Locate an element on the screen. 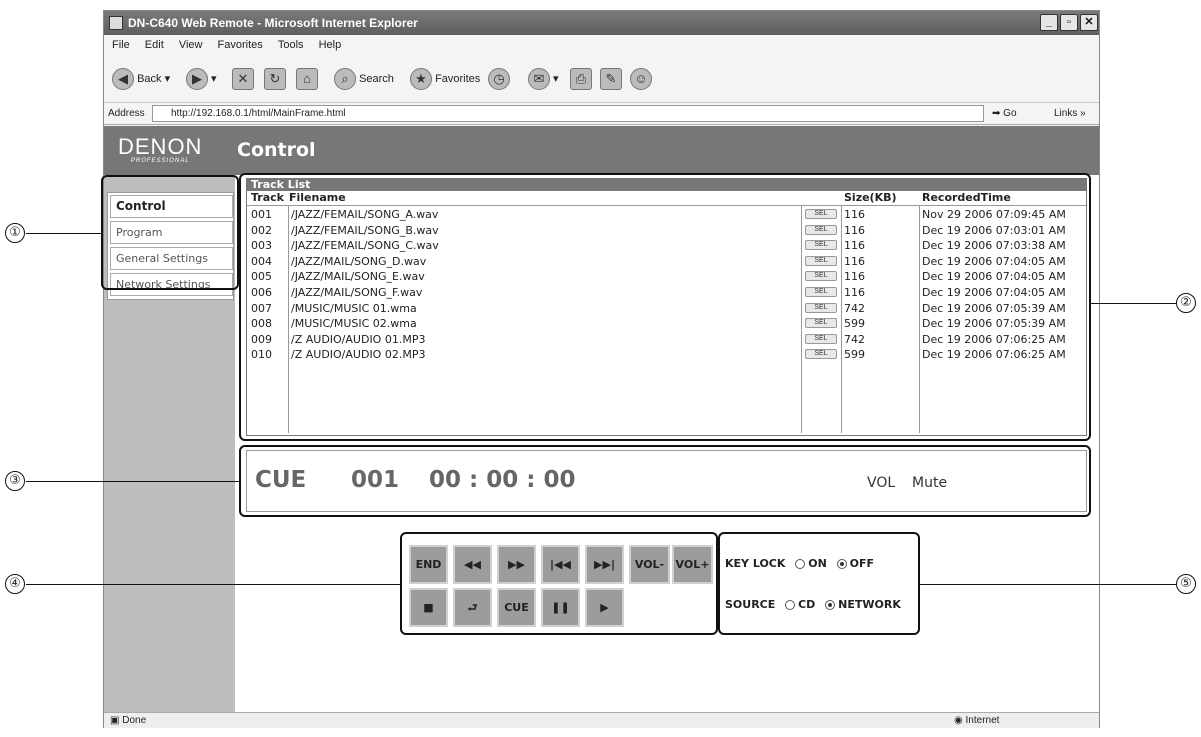 The width and height of the screenshot is (1201, 737). history-icon: ◷ is located at coordinates (499, 79).